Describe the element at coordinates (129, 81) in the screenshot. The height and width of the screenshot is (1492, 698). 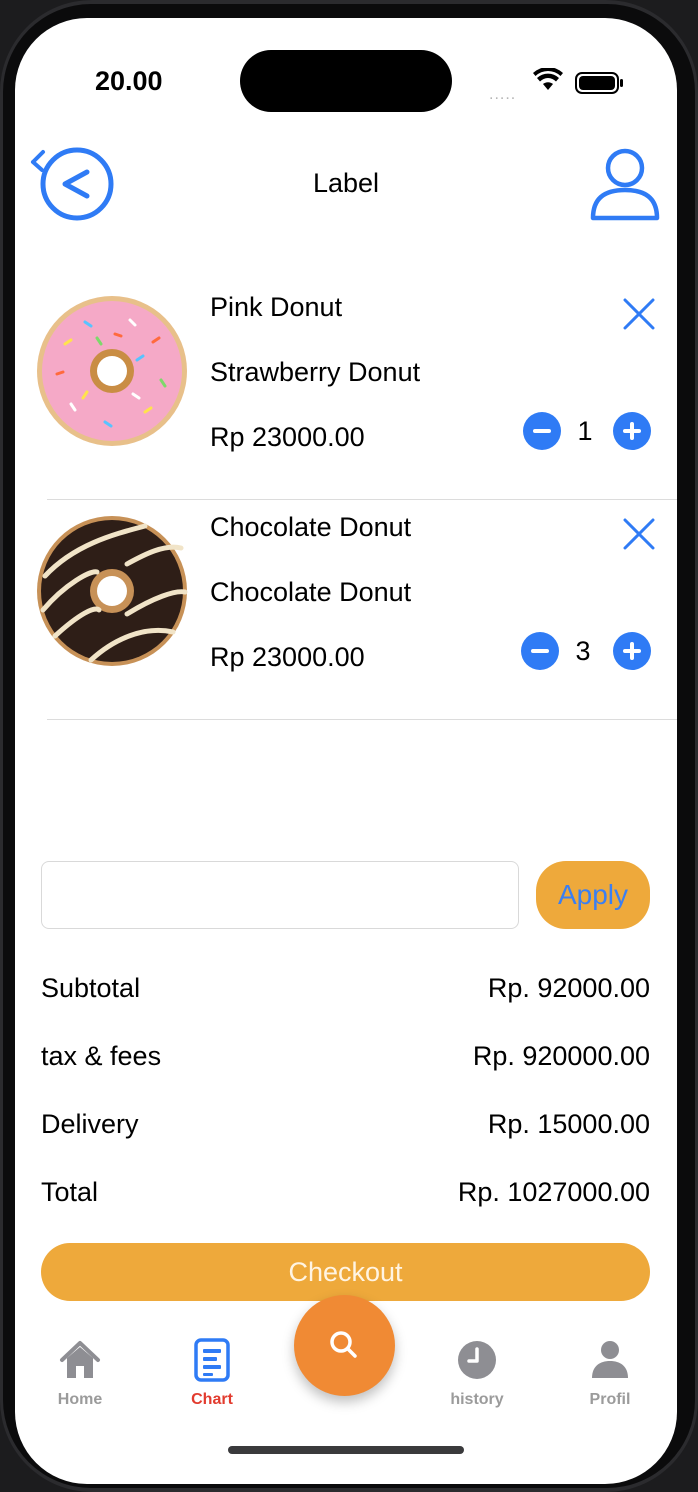
I see `status-time: 20.00` at that location.